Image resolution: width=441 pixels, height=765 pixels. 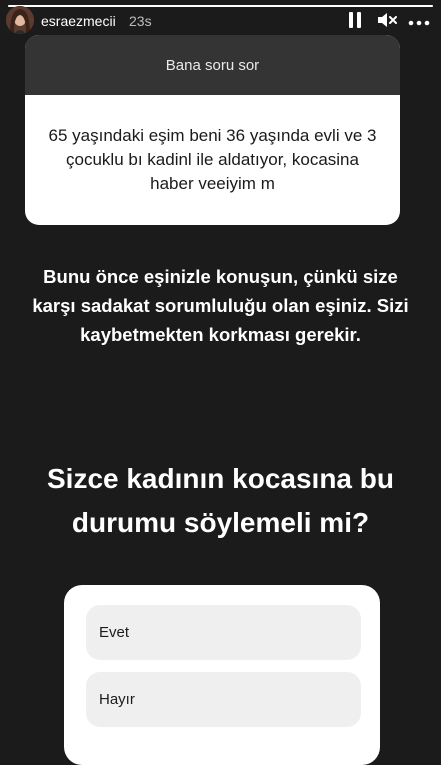 I want to click on more-horizontal-icon, so click(x=419, y=22).